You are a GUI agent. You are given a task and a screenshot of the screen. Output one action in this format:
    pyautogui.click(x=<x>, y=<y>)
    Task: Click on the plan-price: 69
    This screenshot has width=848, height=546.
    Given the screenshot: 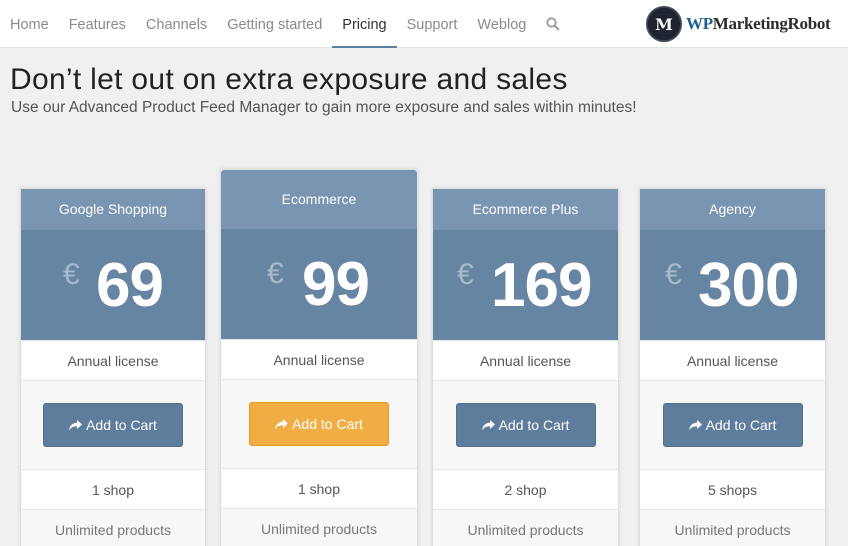 What is the action you would take?
    pyautogui.click(x=130, y=285)
    